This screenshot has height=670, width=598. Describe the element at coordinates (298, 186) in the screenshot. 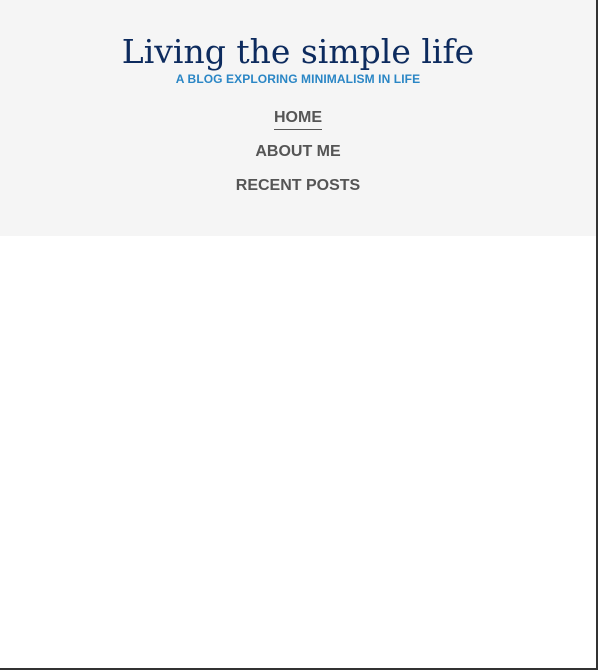

I see `nav-item-recent-posts: RECENT POSTS` at that location.